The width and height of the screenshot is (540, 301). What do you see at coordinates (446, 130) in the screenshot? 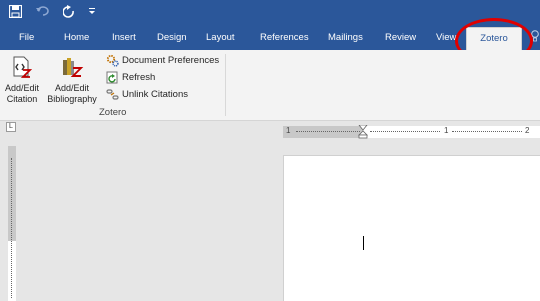
I see `ruler-mark-mid: 1` at bounding box center [446, 130].